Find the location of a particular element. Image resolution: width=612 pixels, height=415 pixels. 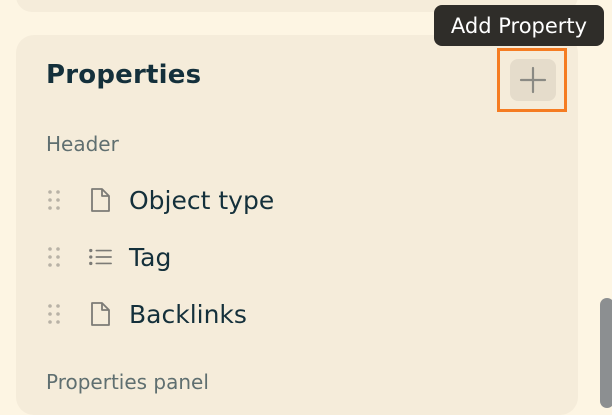

property-label: Object type is located at coordinates (202, 200).